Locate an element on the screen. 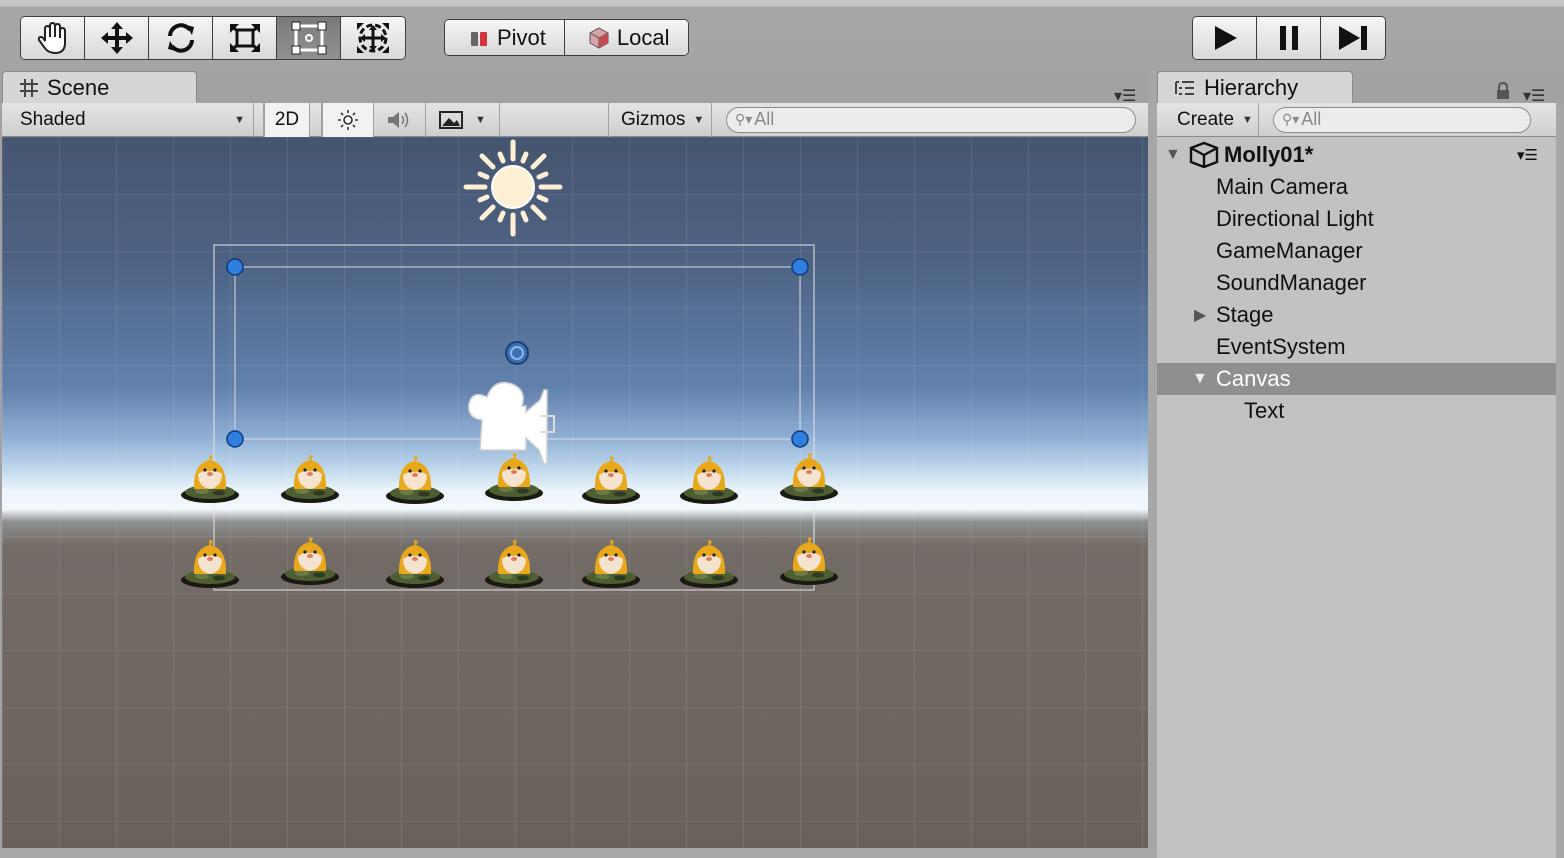  pivot-button: Pivot is located at coordinates (505, 37).